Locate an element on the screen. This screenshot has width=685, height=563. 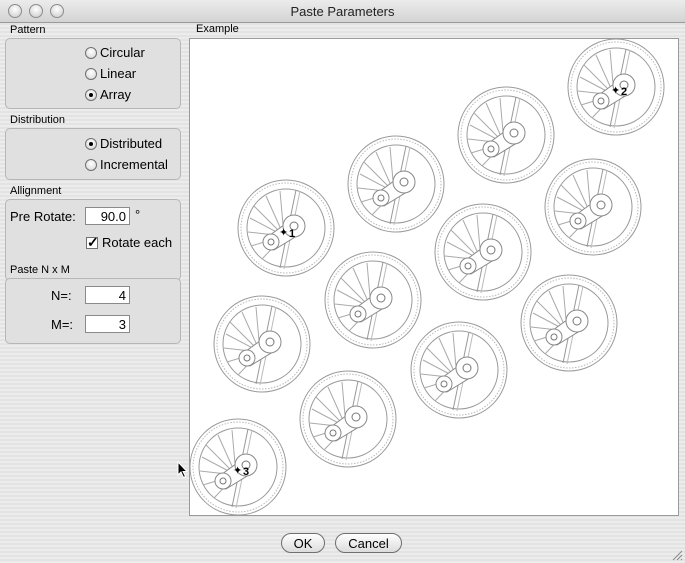
marker-2: ✦ 2 is located at coordinates (619, 91).